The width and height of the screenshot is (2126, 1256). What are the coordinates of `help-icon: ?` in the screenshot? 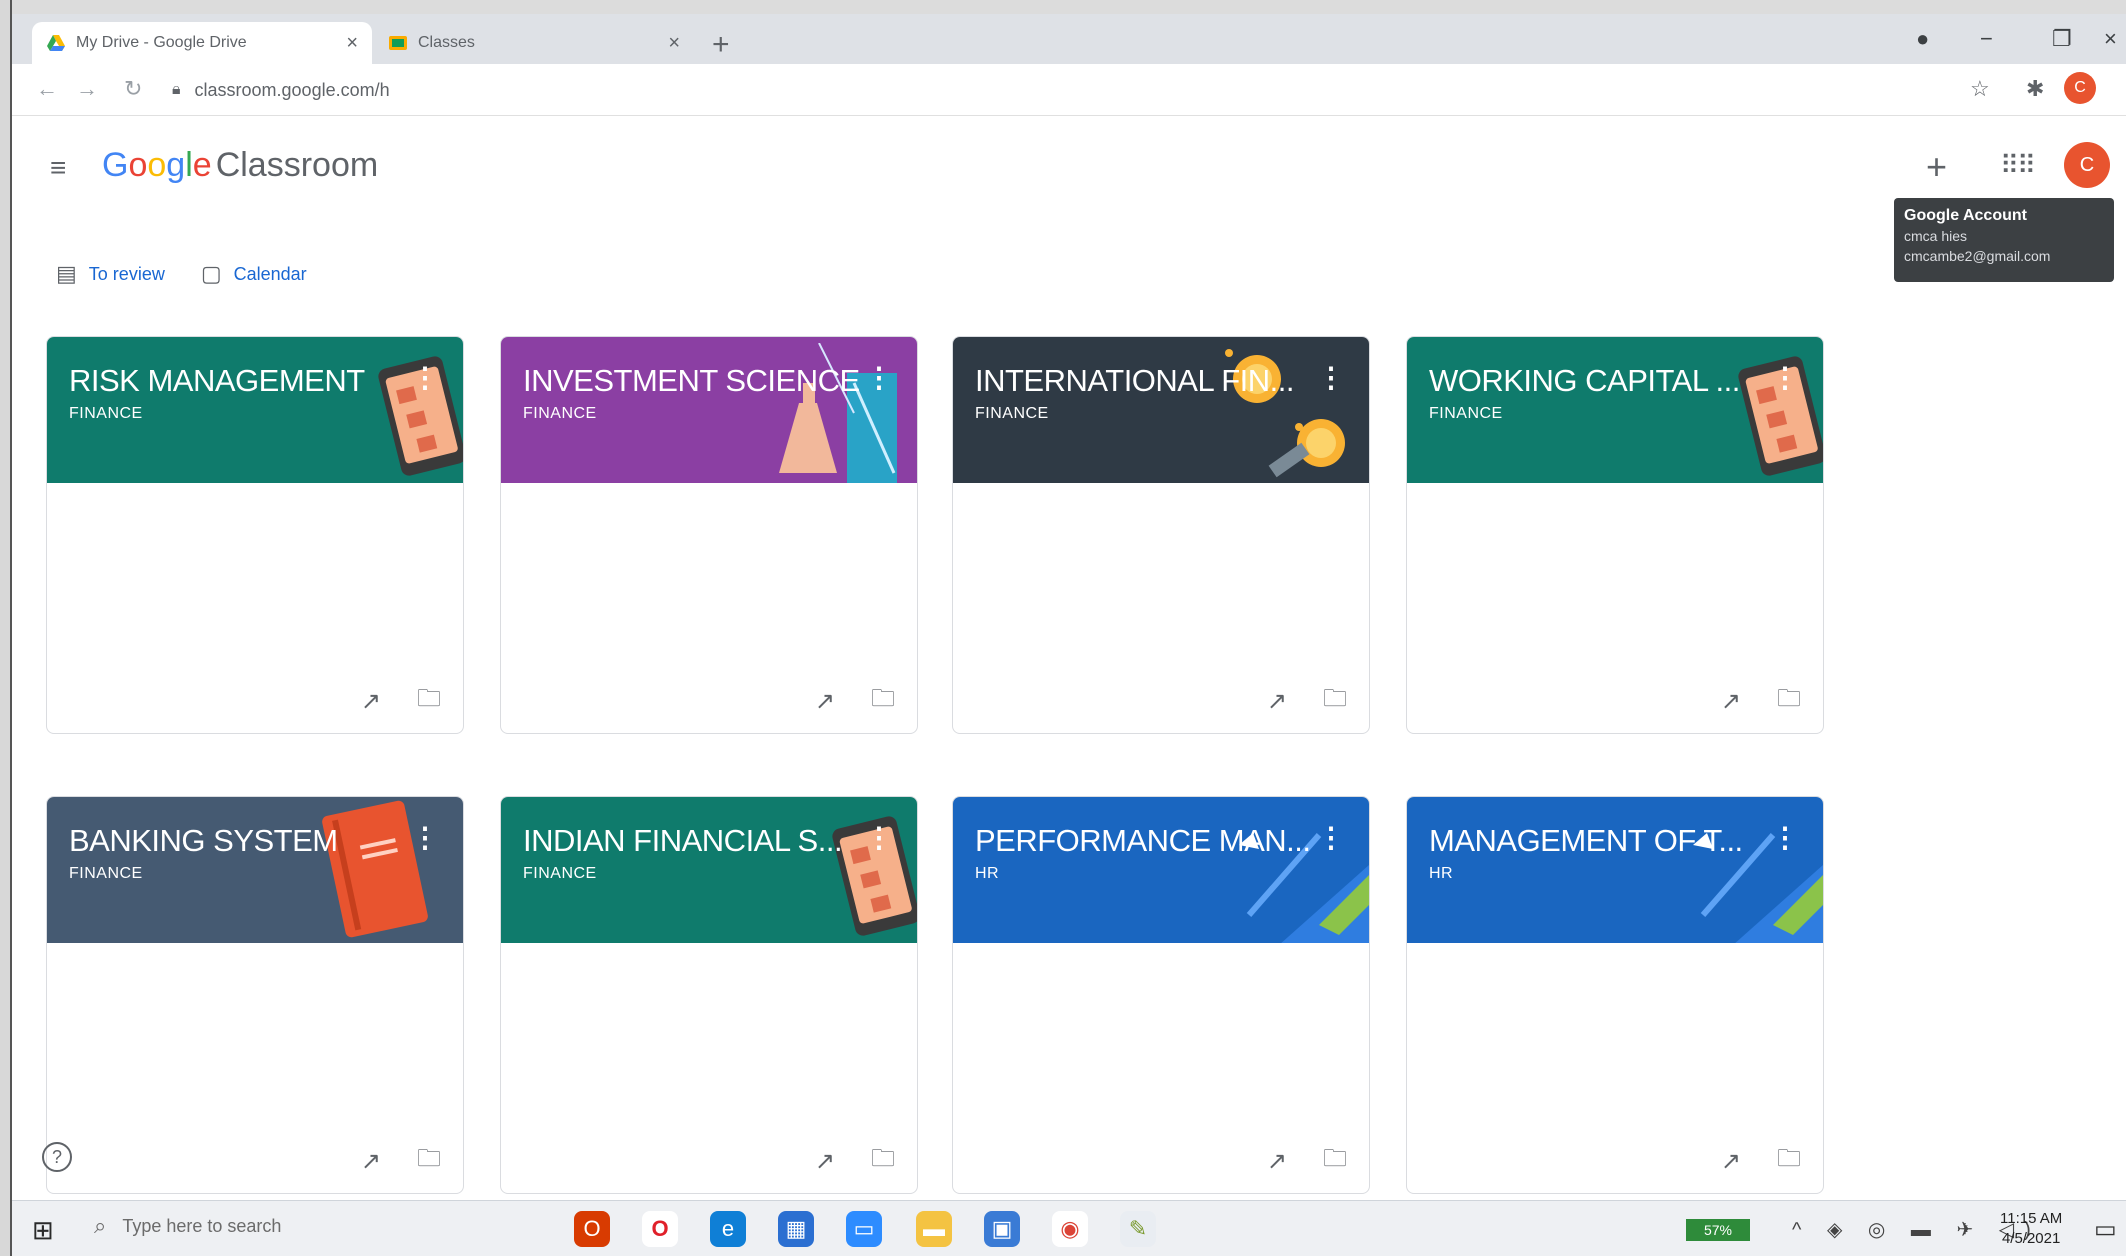 It's located at (57, 1157).